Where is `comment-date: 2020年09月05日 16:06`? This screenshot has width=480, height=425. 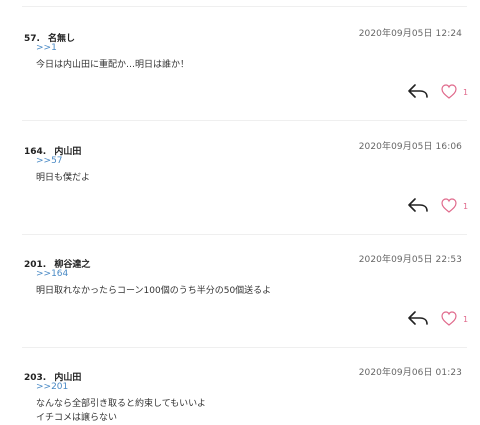
comment-date: 2020年09月05日 16:06 is located at coordinates (410, 147).